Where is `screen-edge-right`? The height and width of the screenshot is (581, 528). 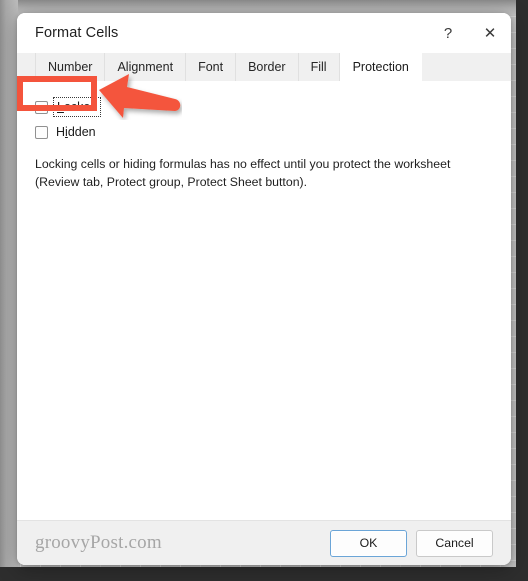 screen-edge-right is located at coordinates (522, 290).